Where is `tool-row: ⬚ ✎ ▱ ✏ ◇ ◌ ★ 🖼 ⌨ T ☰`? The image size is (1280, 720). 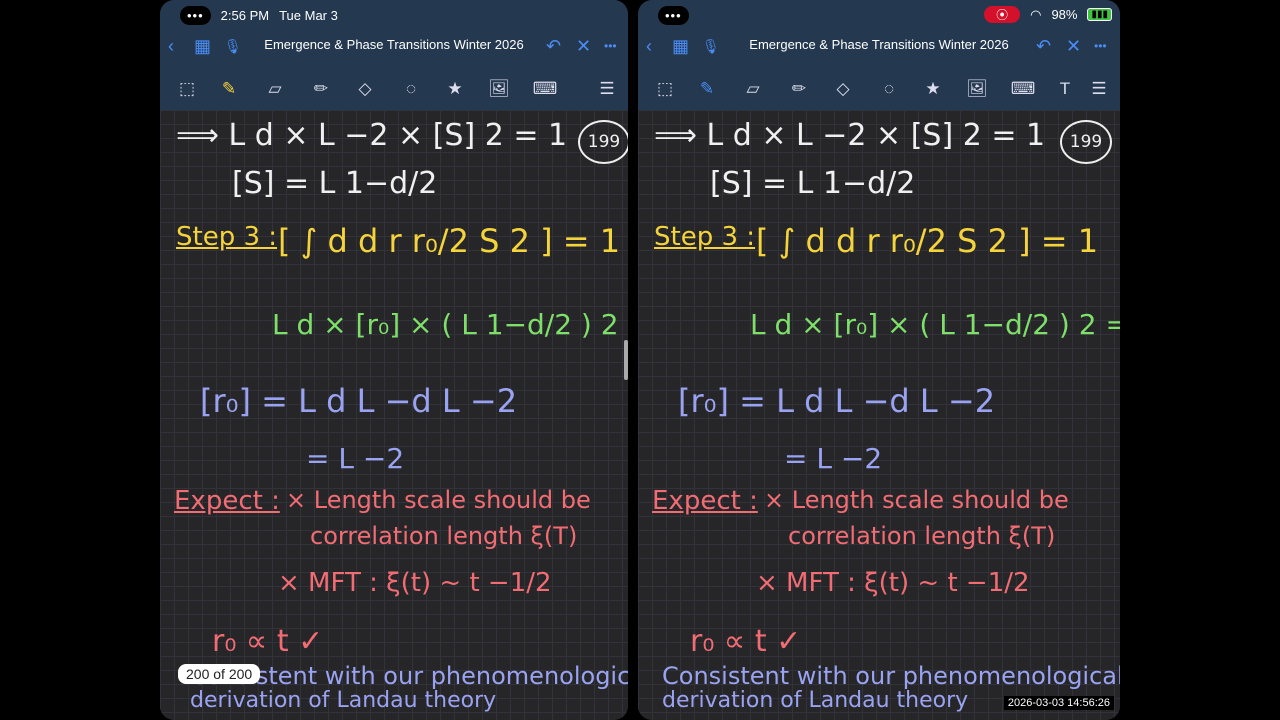
tool-row: ⬚ ✎ ▱ ✏ ◇ ◌ ★ 🖼 ⌨ T ☰ is located at coordinates (879, 91).